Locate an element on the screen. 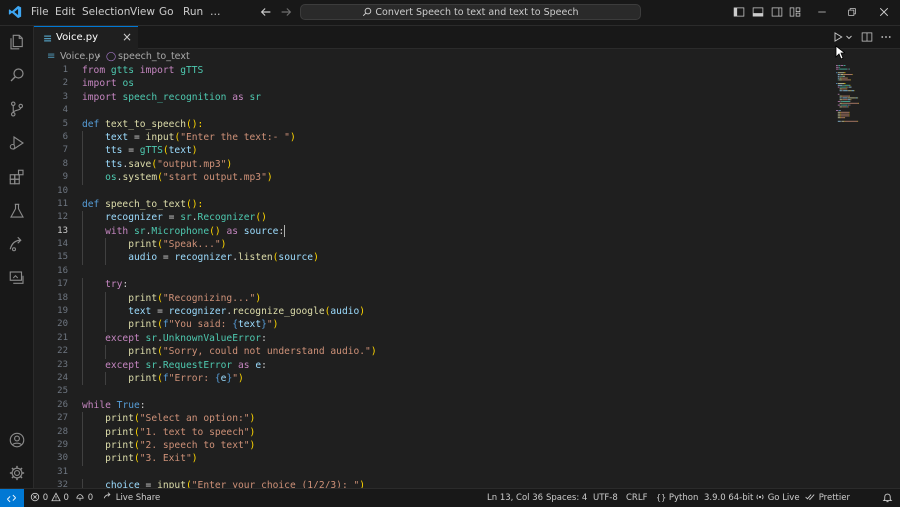 Image resolution: width=900 pixels, height=507 pixels. code-line: from gtts import gTTS is located at coordinates (229, 70).